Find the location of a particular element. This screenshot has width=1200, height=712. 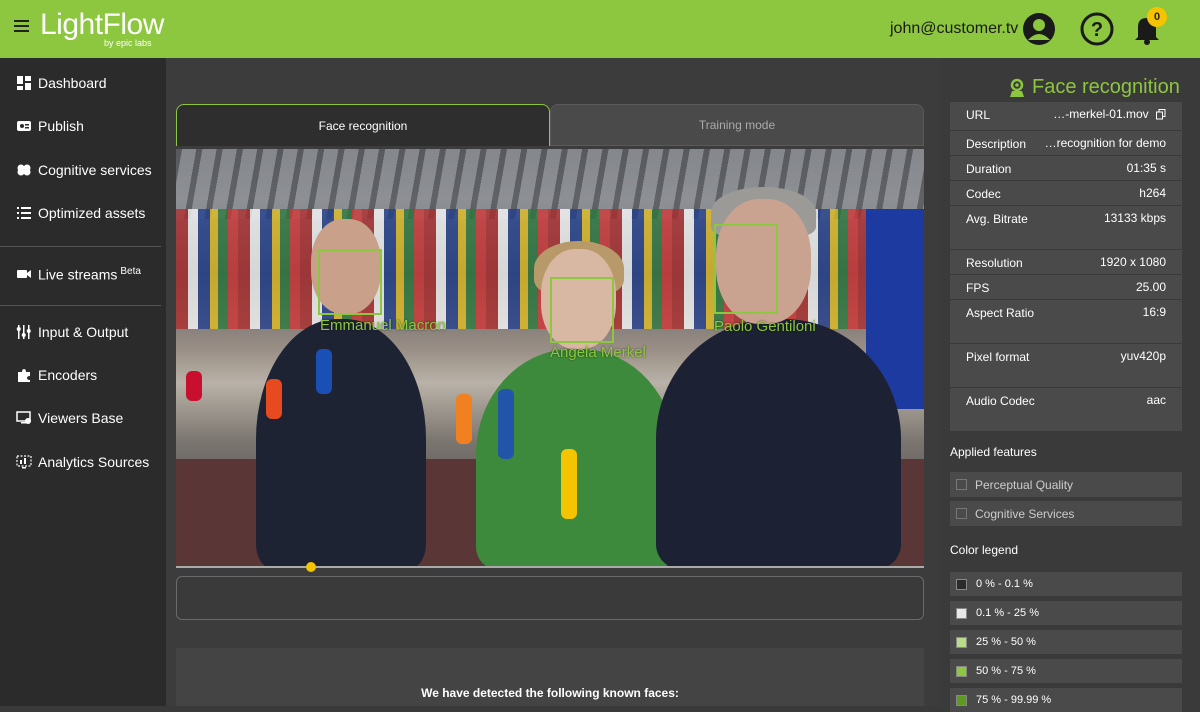

property-value: aac is located at coordinates (1156, 400).